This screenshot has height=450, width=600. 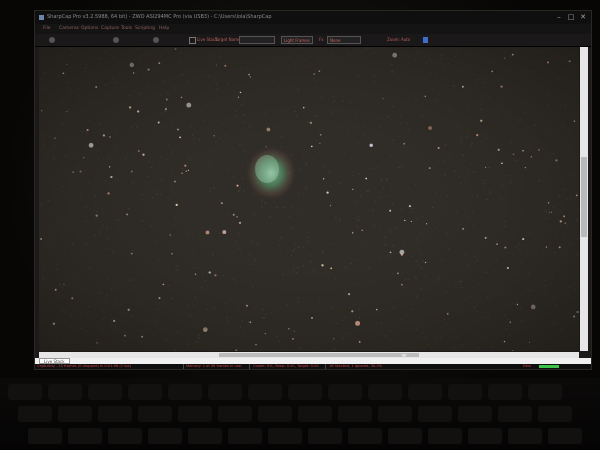 What do you see at coordinates (257, 40) in the screenshot?
I see `target-name-input` at bounding box center [257, 40].